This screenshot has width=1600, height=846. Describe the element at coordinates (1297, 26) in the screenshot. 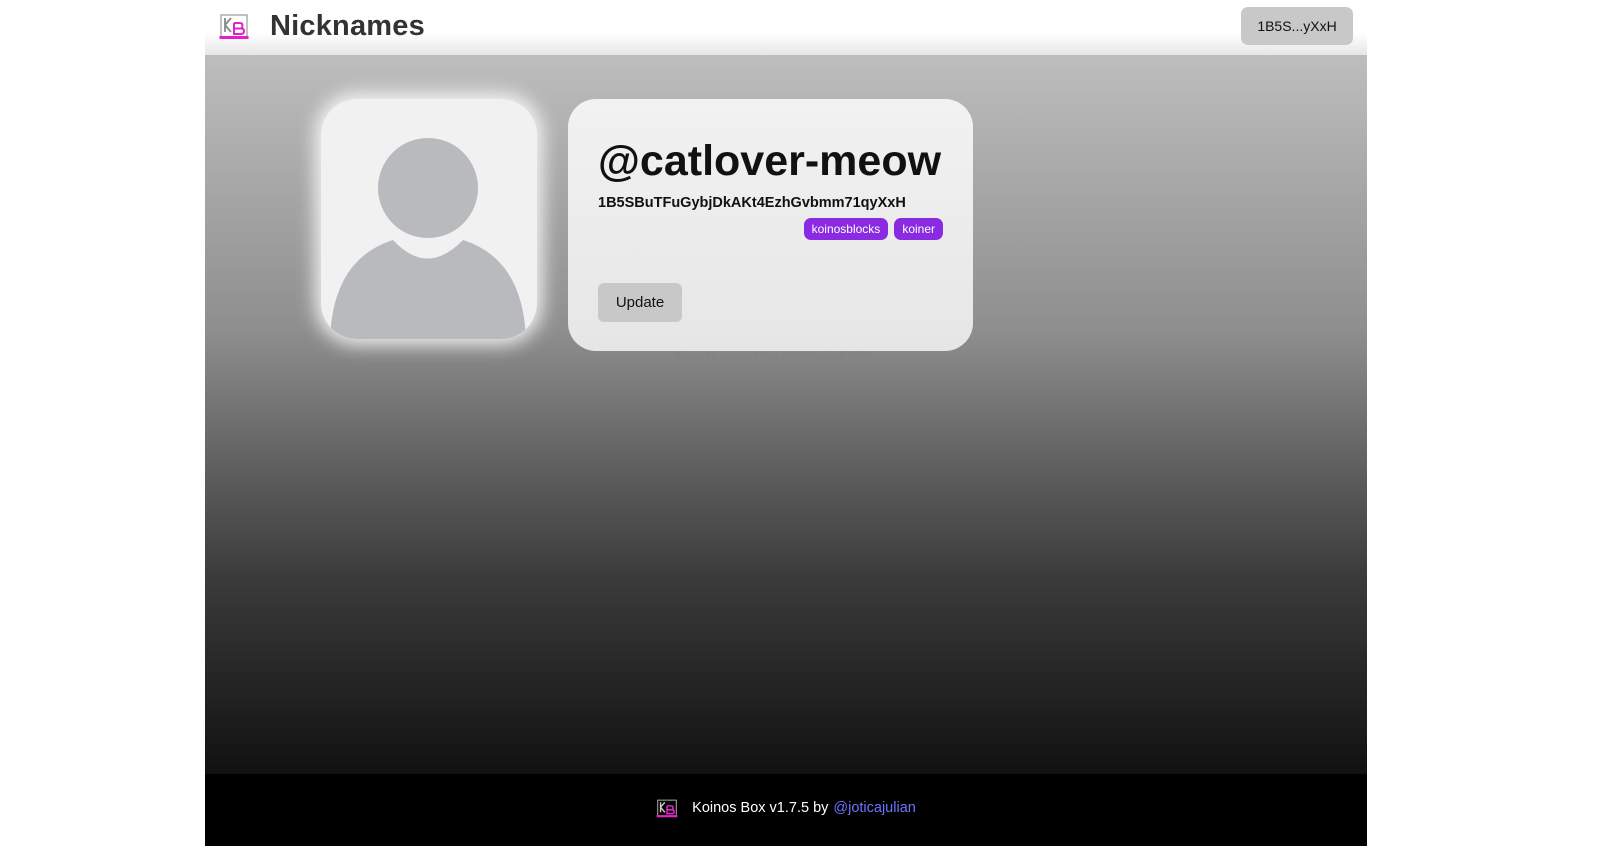

I see `wallet-button: 1B5S...yXxH` at that location.